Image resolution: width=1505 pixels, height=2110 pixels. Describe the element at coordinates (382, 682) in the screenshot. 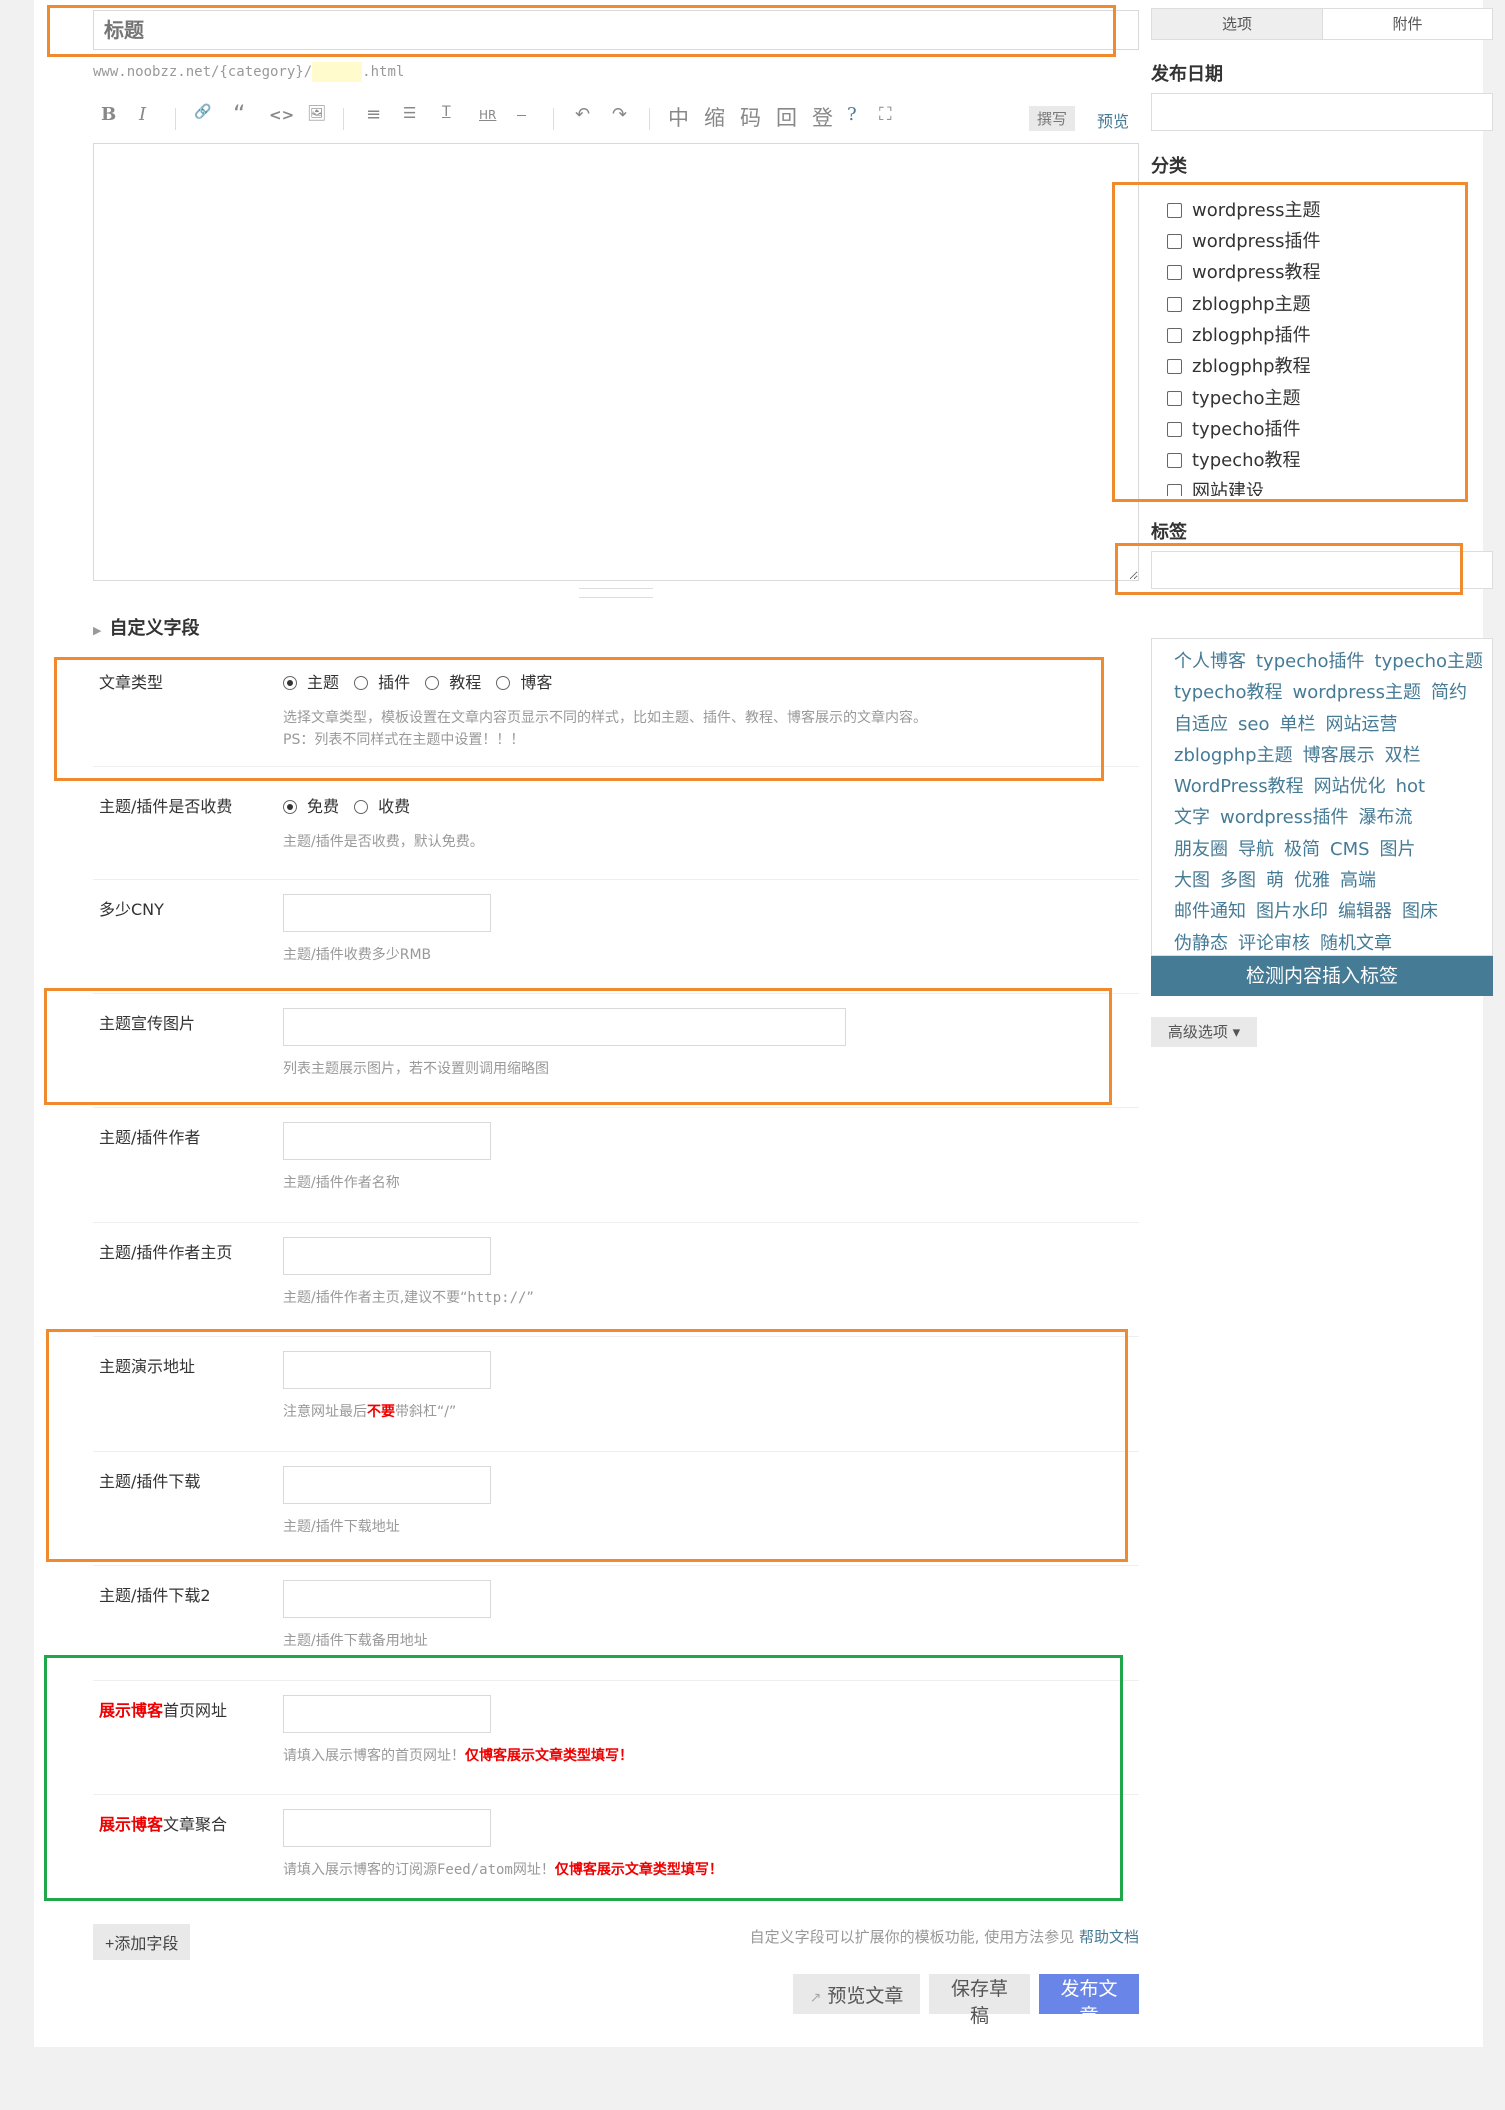

I see `radio-plugin: 插件` at that location.